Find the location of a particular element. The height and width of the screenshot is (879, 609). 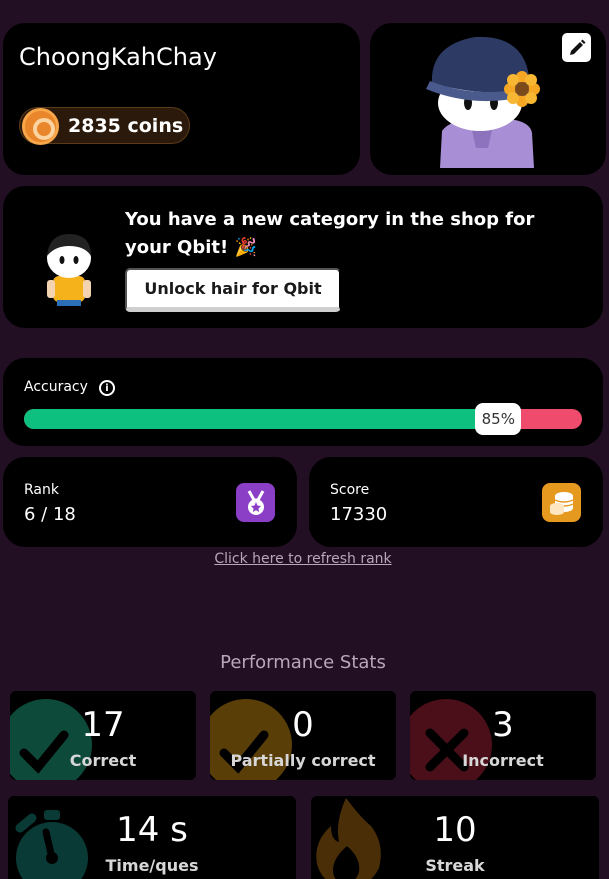

time-per-question-value: 14 s is located at coordinates (152, 830).